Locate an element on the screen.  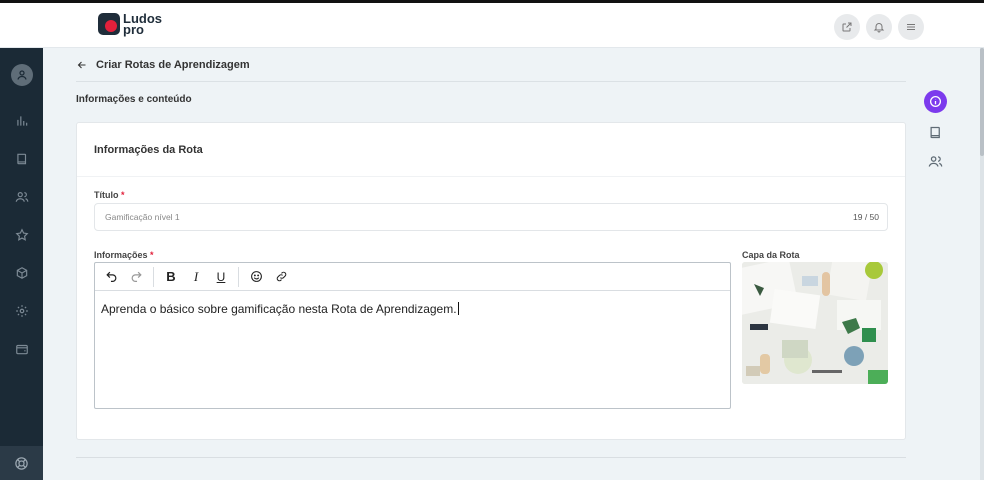
rail-info-button is located at coordinates (935, 101).